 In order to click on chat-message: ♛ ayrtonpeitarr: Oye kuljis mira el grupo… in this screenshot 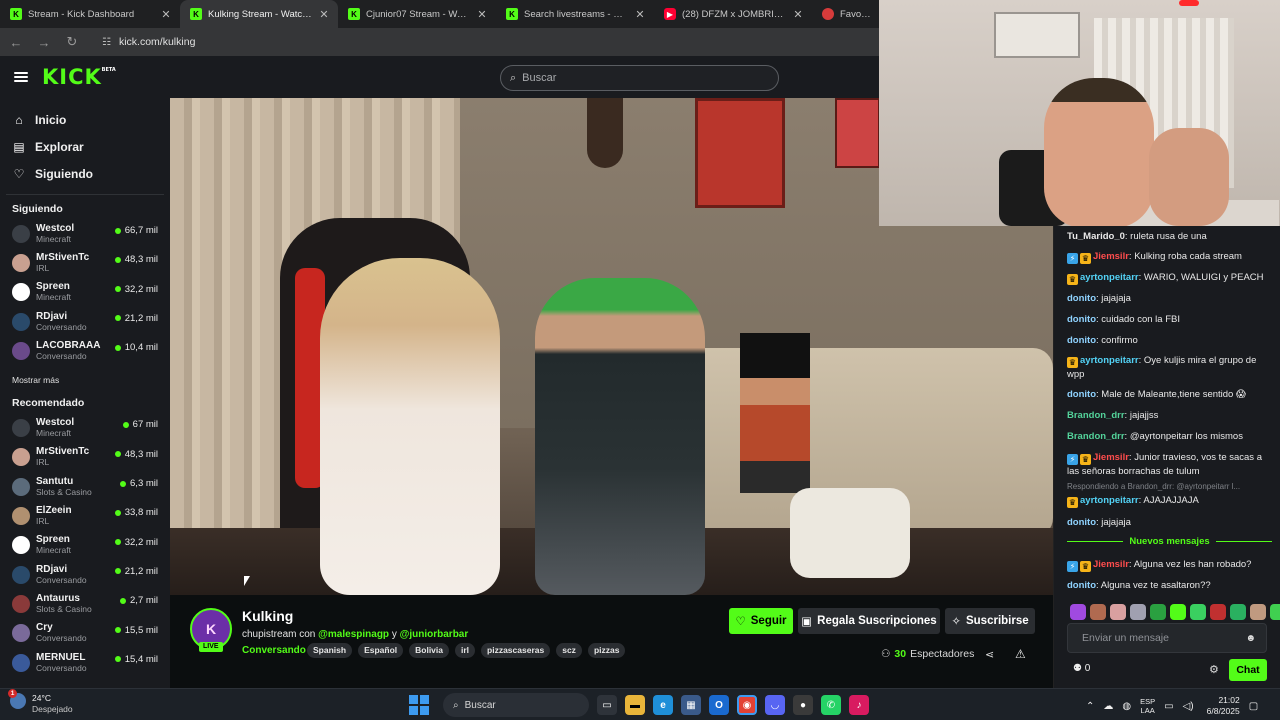, I will do `click(1169, 367)`.